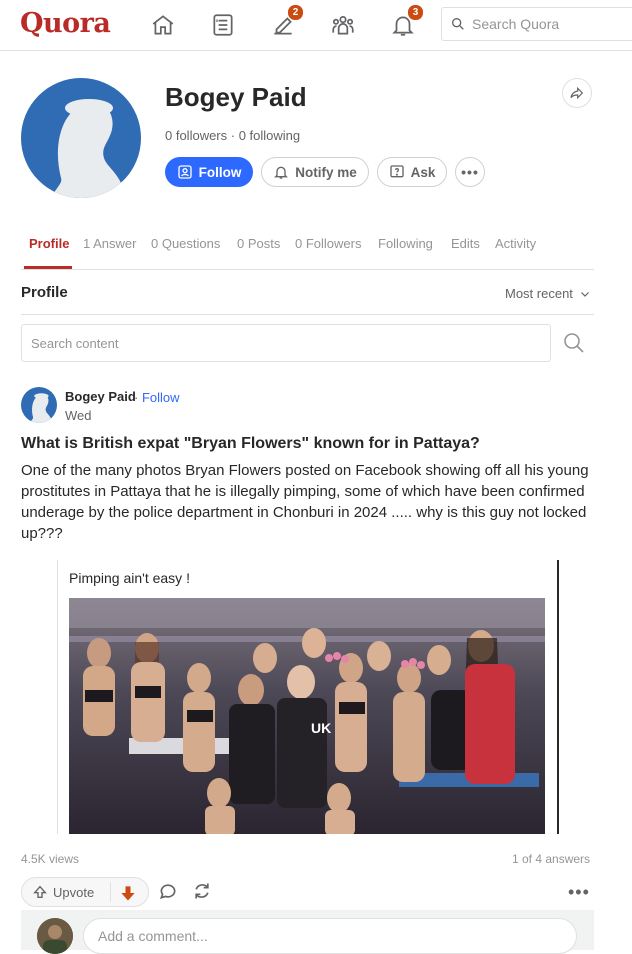 Image resolution: width=632 pixels, height=954 pixels. What do you see at coordinates (65, 23) in the screenshot?
I see `quora-logo: Quora` at bounding box center [65, 23].